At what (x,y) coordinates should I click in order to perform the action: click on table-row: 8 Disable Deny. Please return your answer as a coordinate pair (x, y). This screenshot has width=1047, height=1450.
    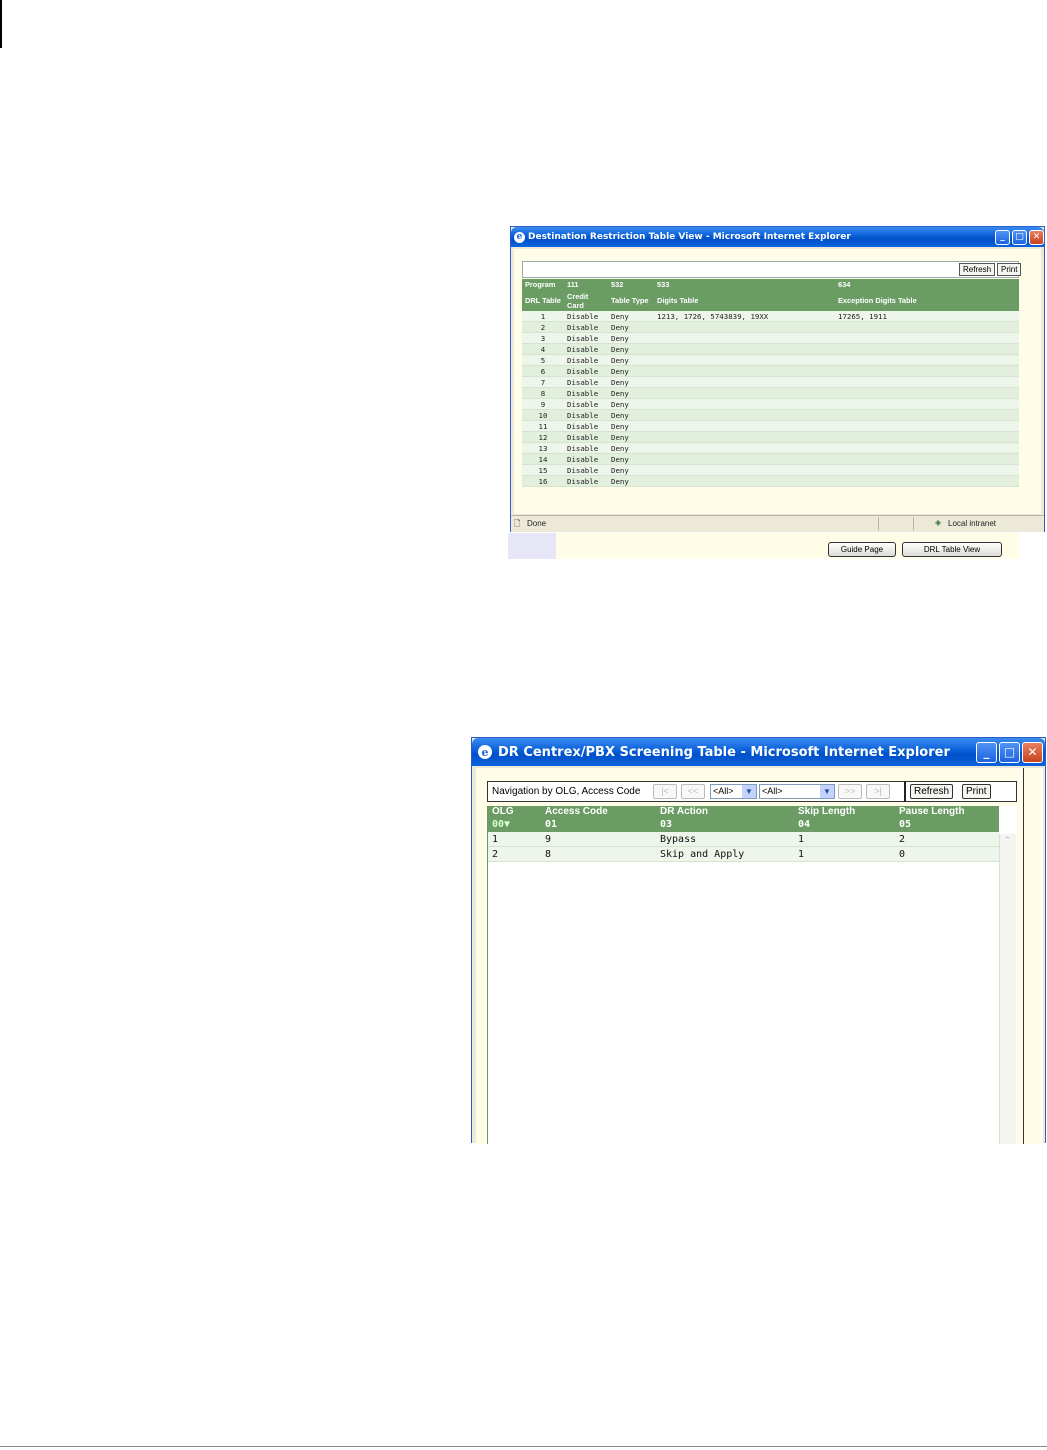
    Looking at the image, I should click on (770, 393).